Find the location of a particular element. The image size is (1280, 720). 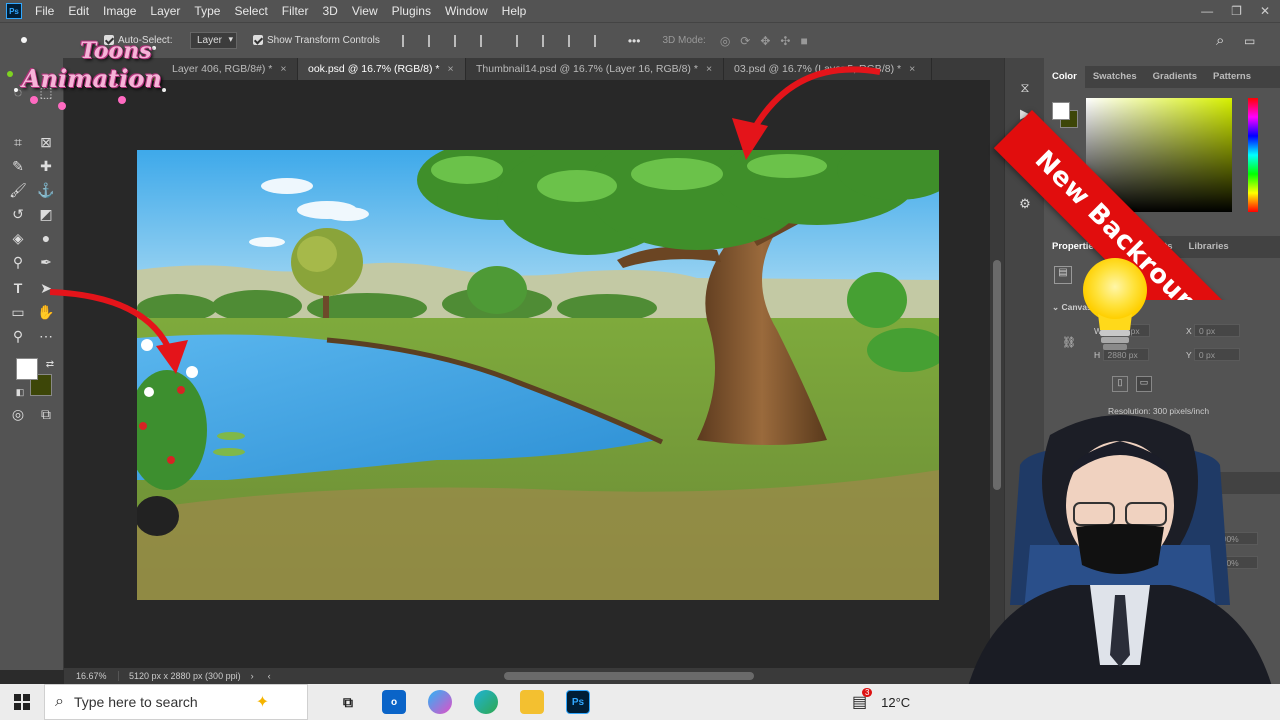

scroll-left-icon: ‹ is located at coordinates (269, 676).